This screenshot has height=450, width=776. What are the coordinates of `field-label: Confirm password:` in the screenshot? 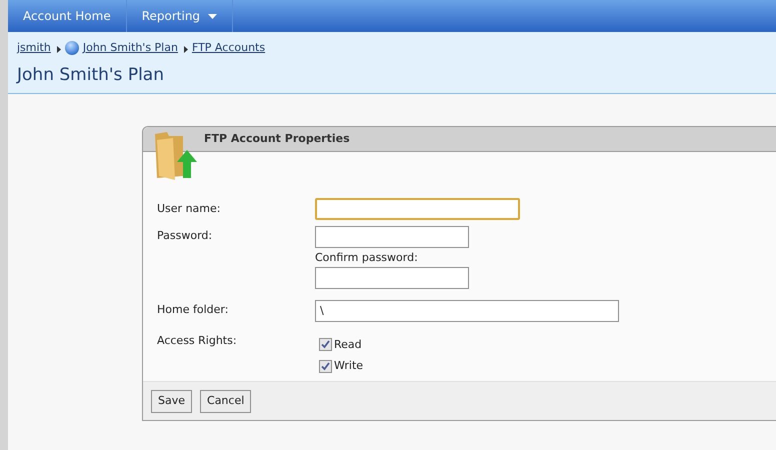 It's located at (367, 258).